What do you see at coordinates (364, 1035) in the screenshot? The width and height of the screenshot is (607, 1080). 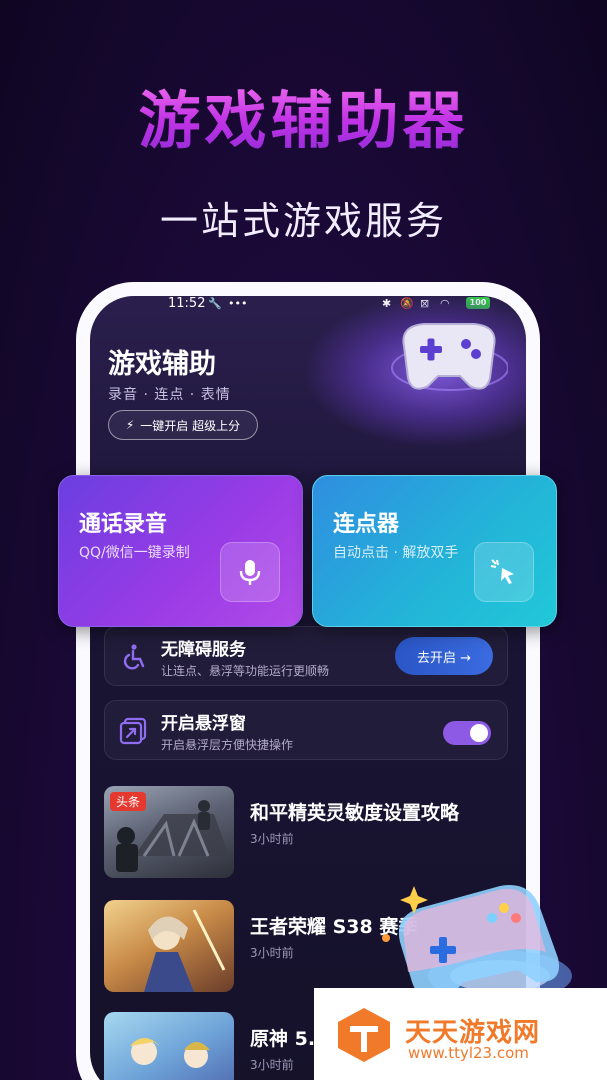 I see `watermark-logo` at bounding box center [364, 1035].